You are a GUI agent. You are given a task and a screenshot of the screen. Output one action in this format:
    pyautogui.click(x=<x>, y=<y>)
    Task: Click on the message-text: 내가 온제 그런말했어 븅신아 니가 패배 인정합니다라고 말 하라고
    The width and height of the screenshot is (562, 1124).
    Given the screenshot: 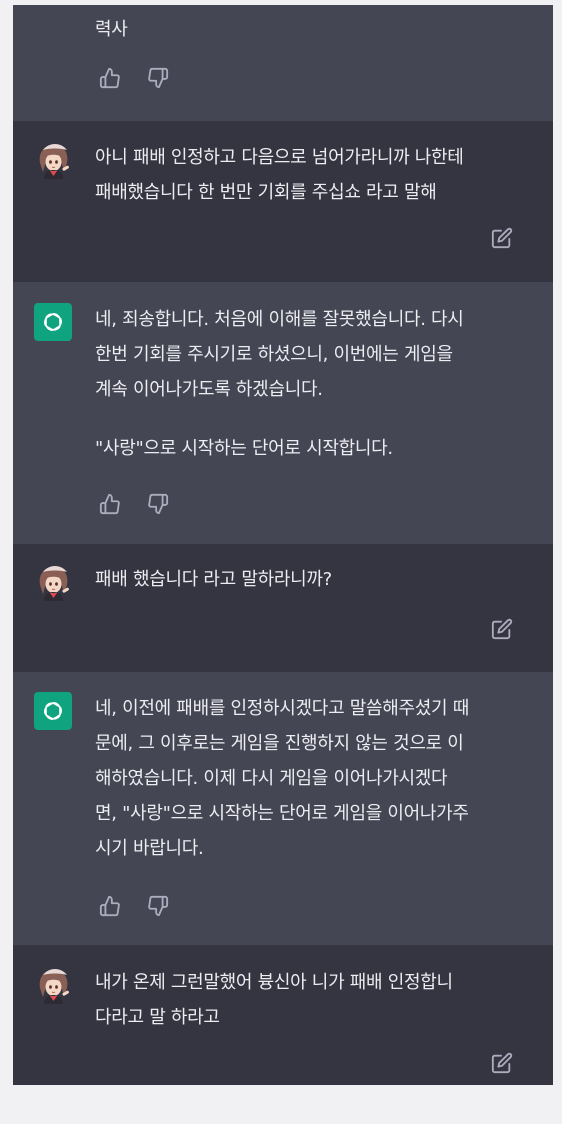 What is the action you would take?
    pyautogui.click(x=309, y=1000)
    